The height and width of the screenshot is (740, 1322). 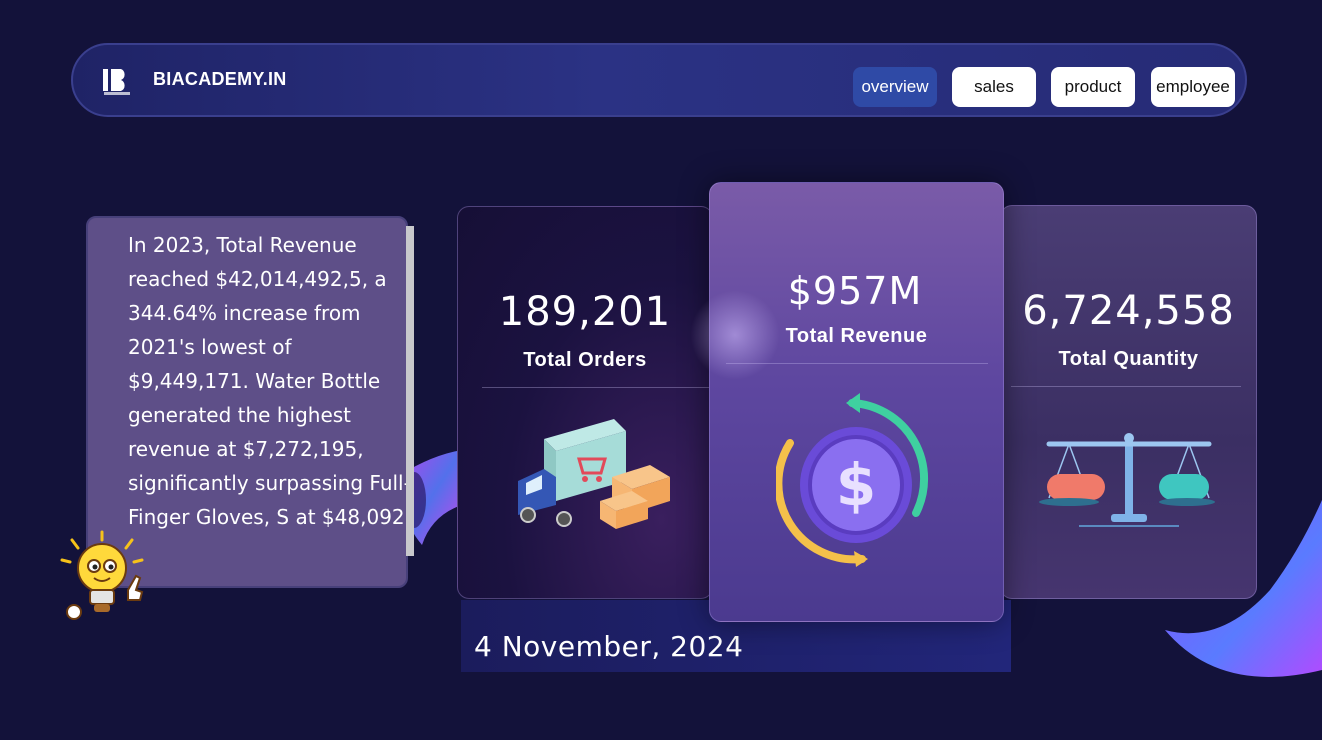 What do you see at coordinates (609, 646) in the screenshot?
I see `report-date: 4 November, 2024` at bounding box center [609, 646].